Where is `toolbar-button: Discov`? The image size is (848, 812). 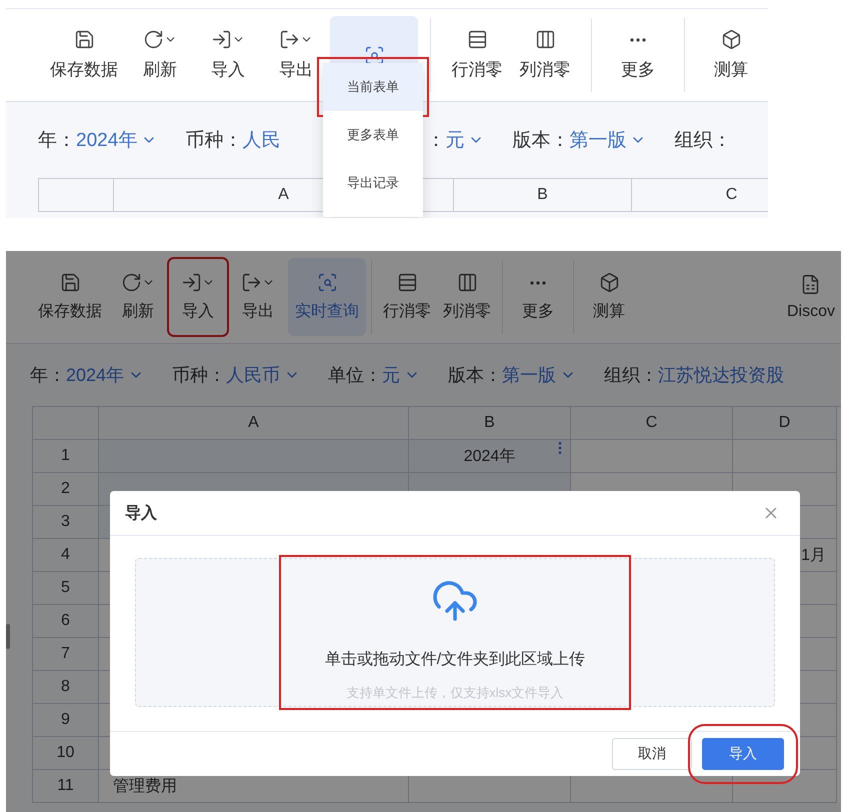
toolbar-button: Discov is located at coordinates (810, 297).